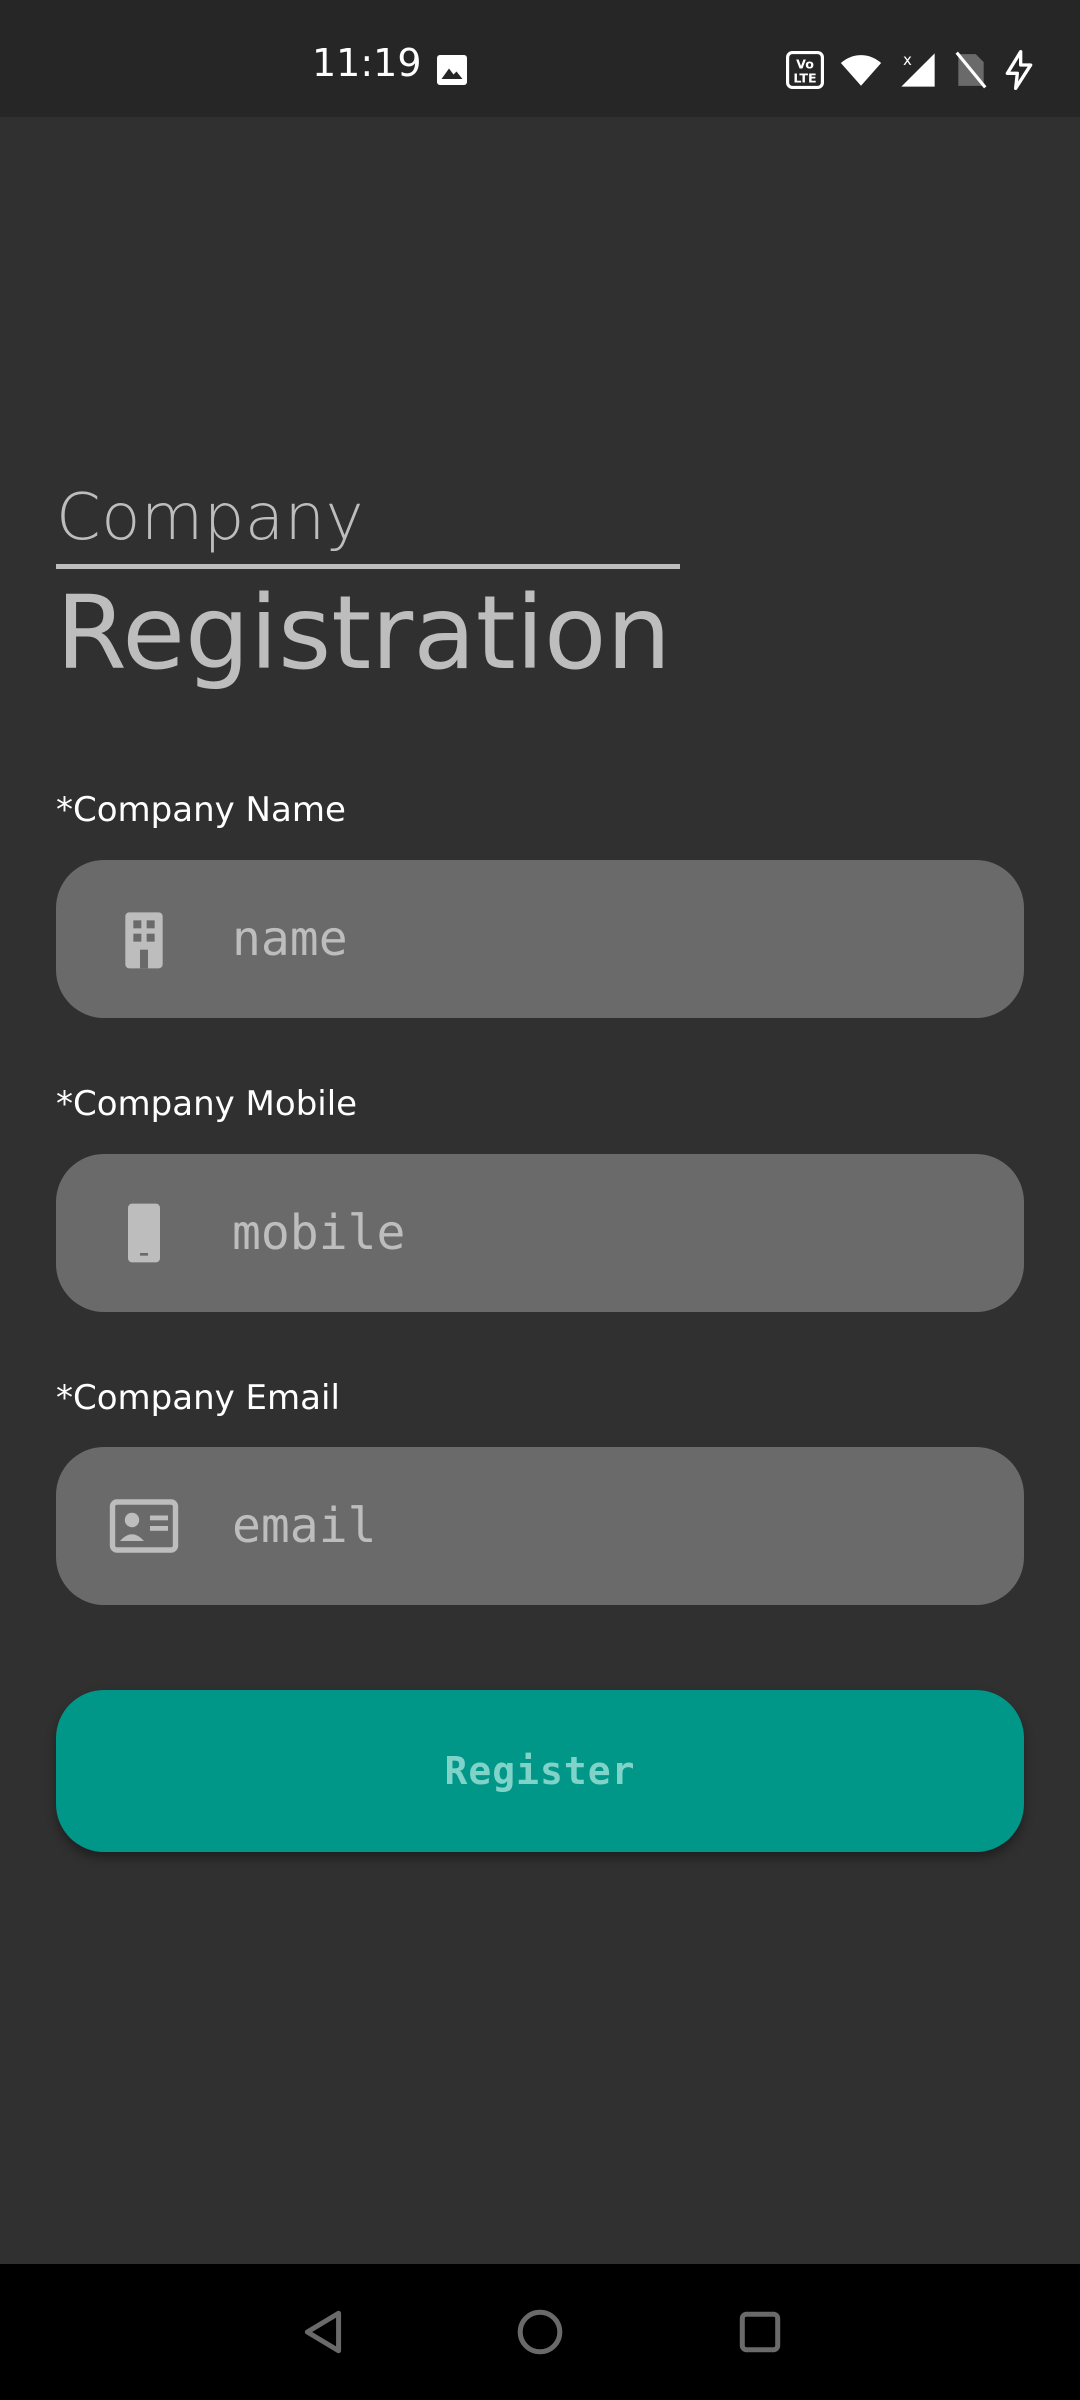 The image size is (1080, 2400). Describe the element at coordinates (861, 70) in the screenshot. I see `wifi-icon` at that location.